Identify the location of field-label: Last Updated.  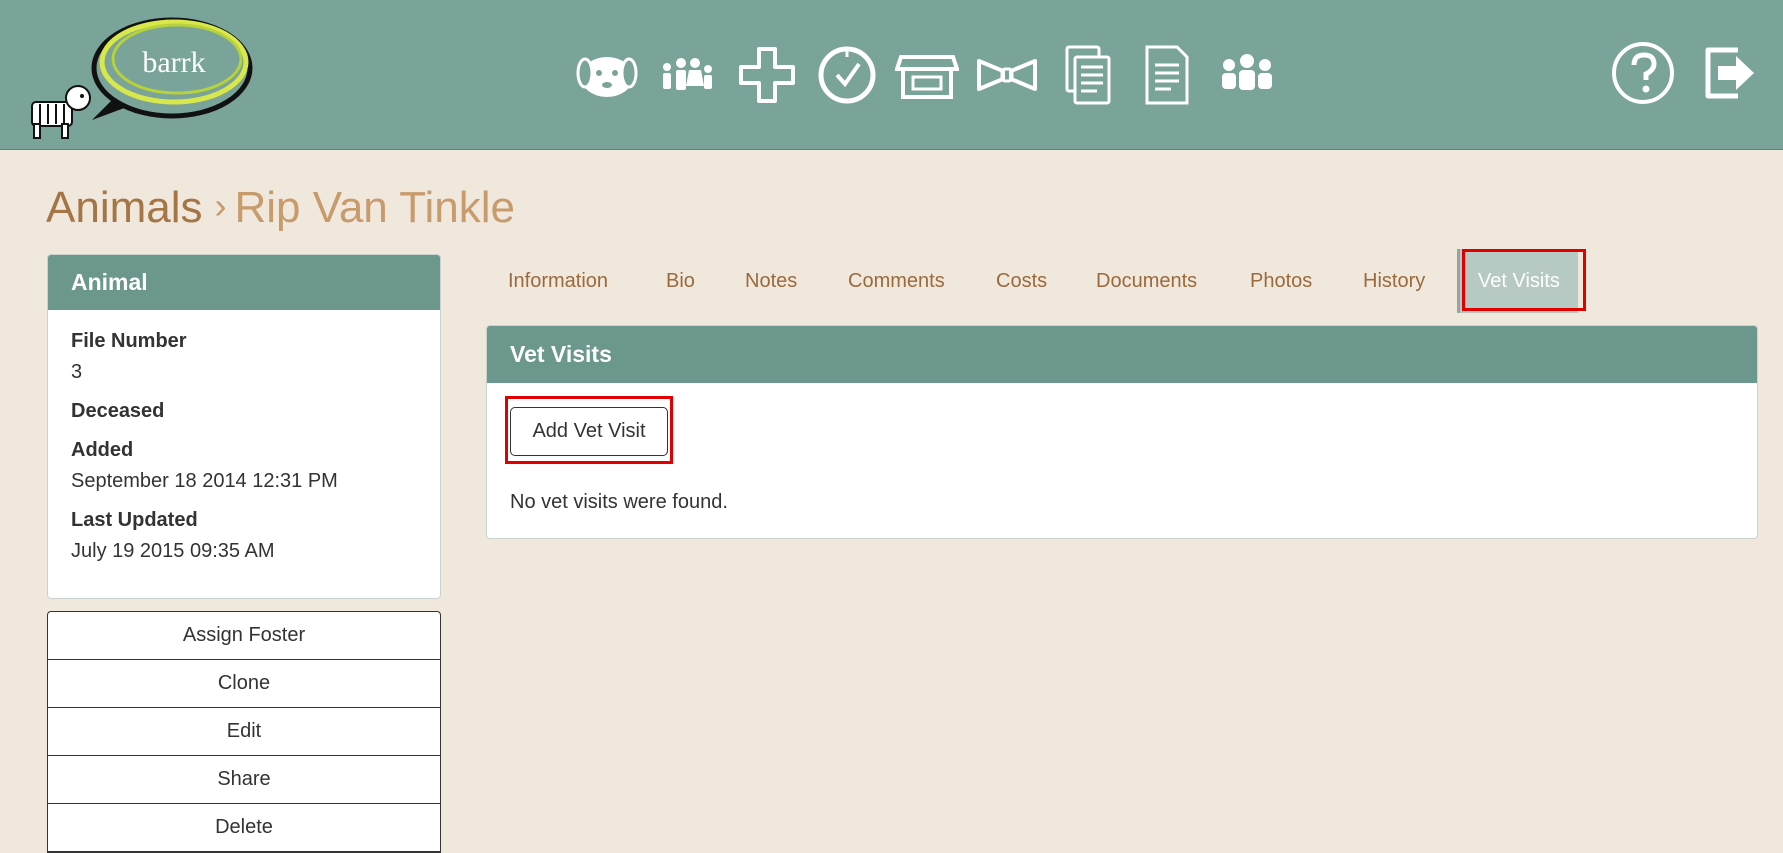
(134, 520).